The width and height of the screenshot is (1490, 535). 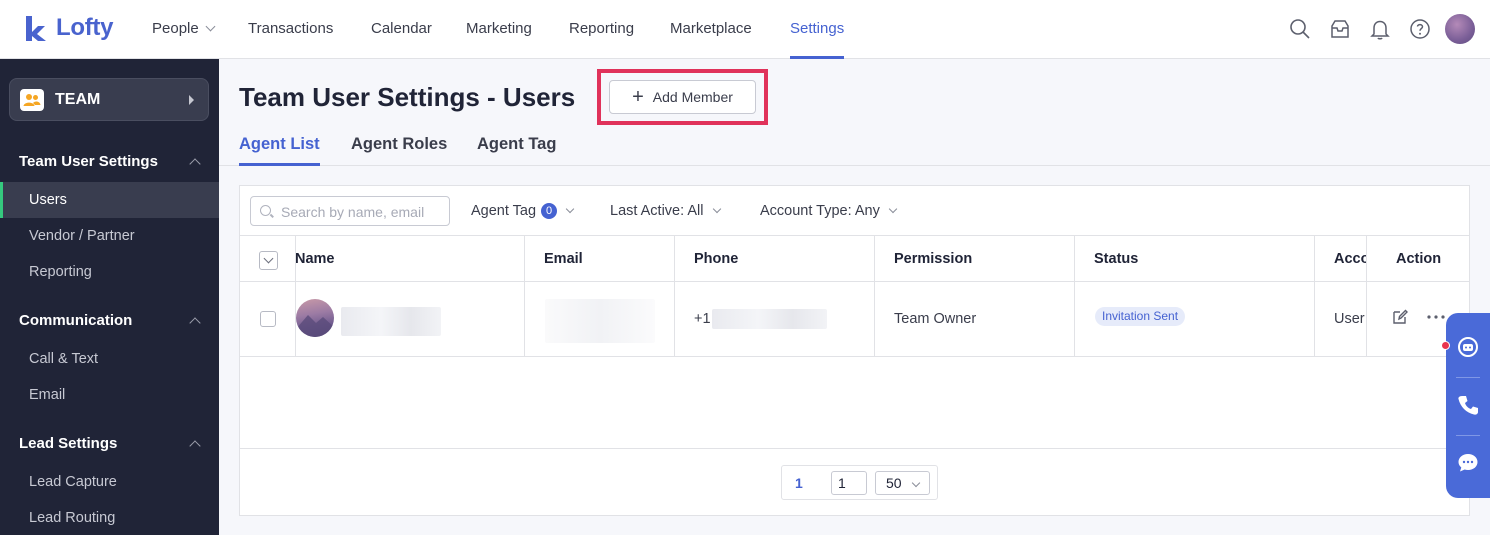 I want to click on nav-settings: Settings, so click(x=817, y=29).